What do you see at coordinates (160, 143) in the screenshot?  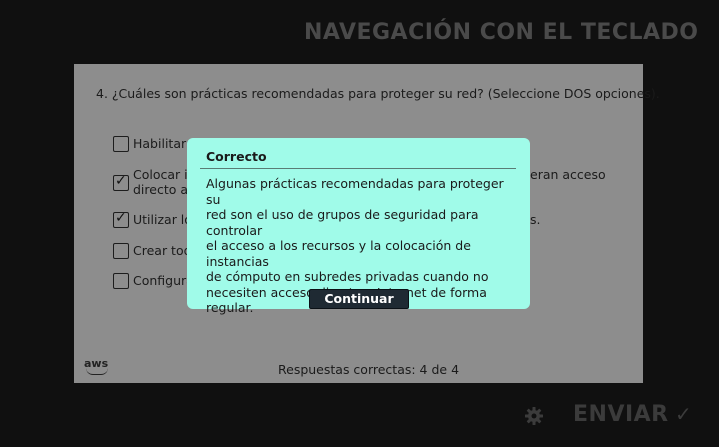 I see `option-label: Habilitar` at bounding box center [160, 143].